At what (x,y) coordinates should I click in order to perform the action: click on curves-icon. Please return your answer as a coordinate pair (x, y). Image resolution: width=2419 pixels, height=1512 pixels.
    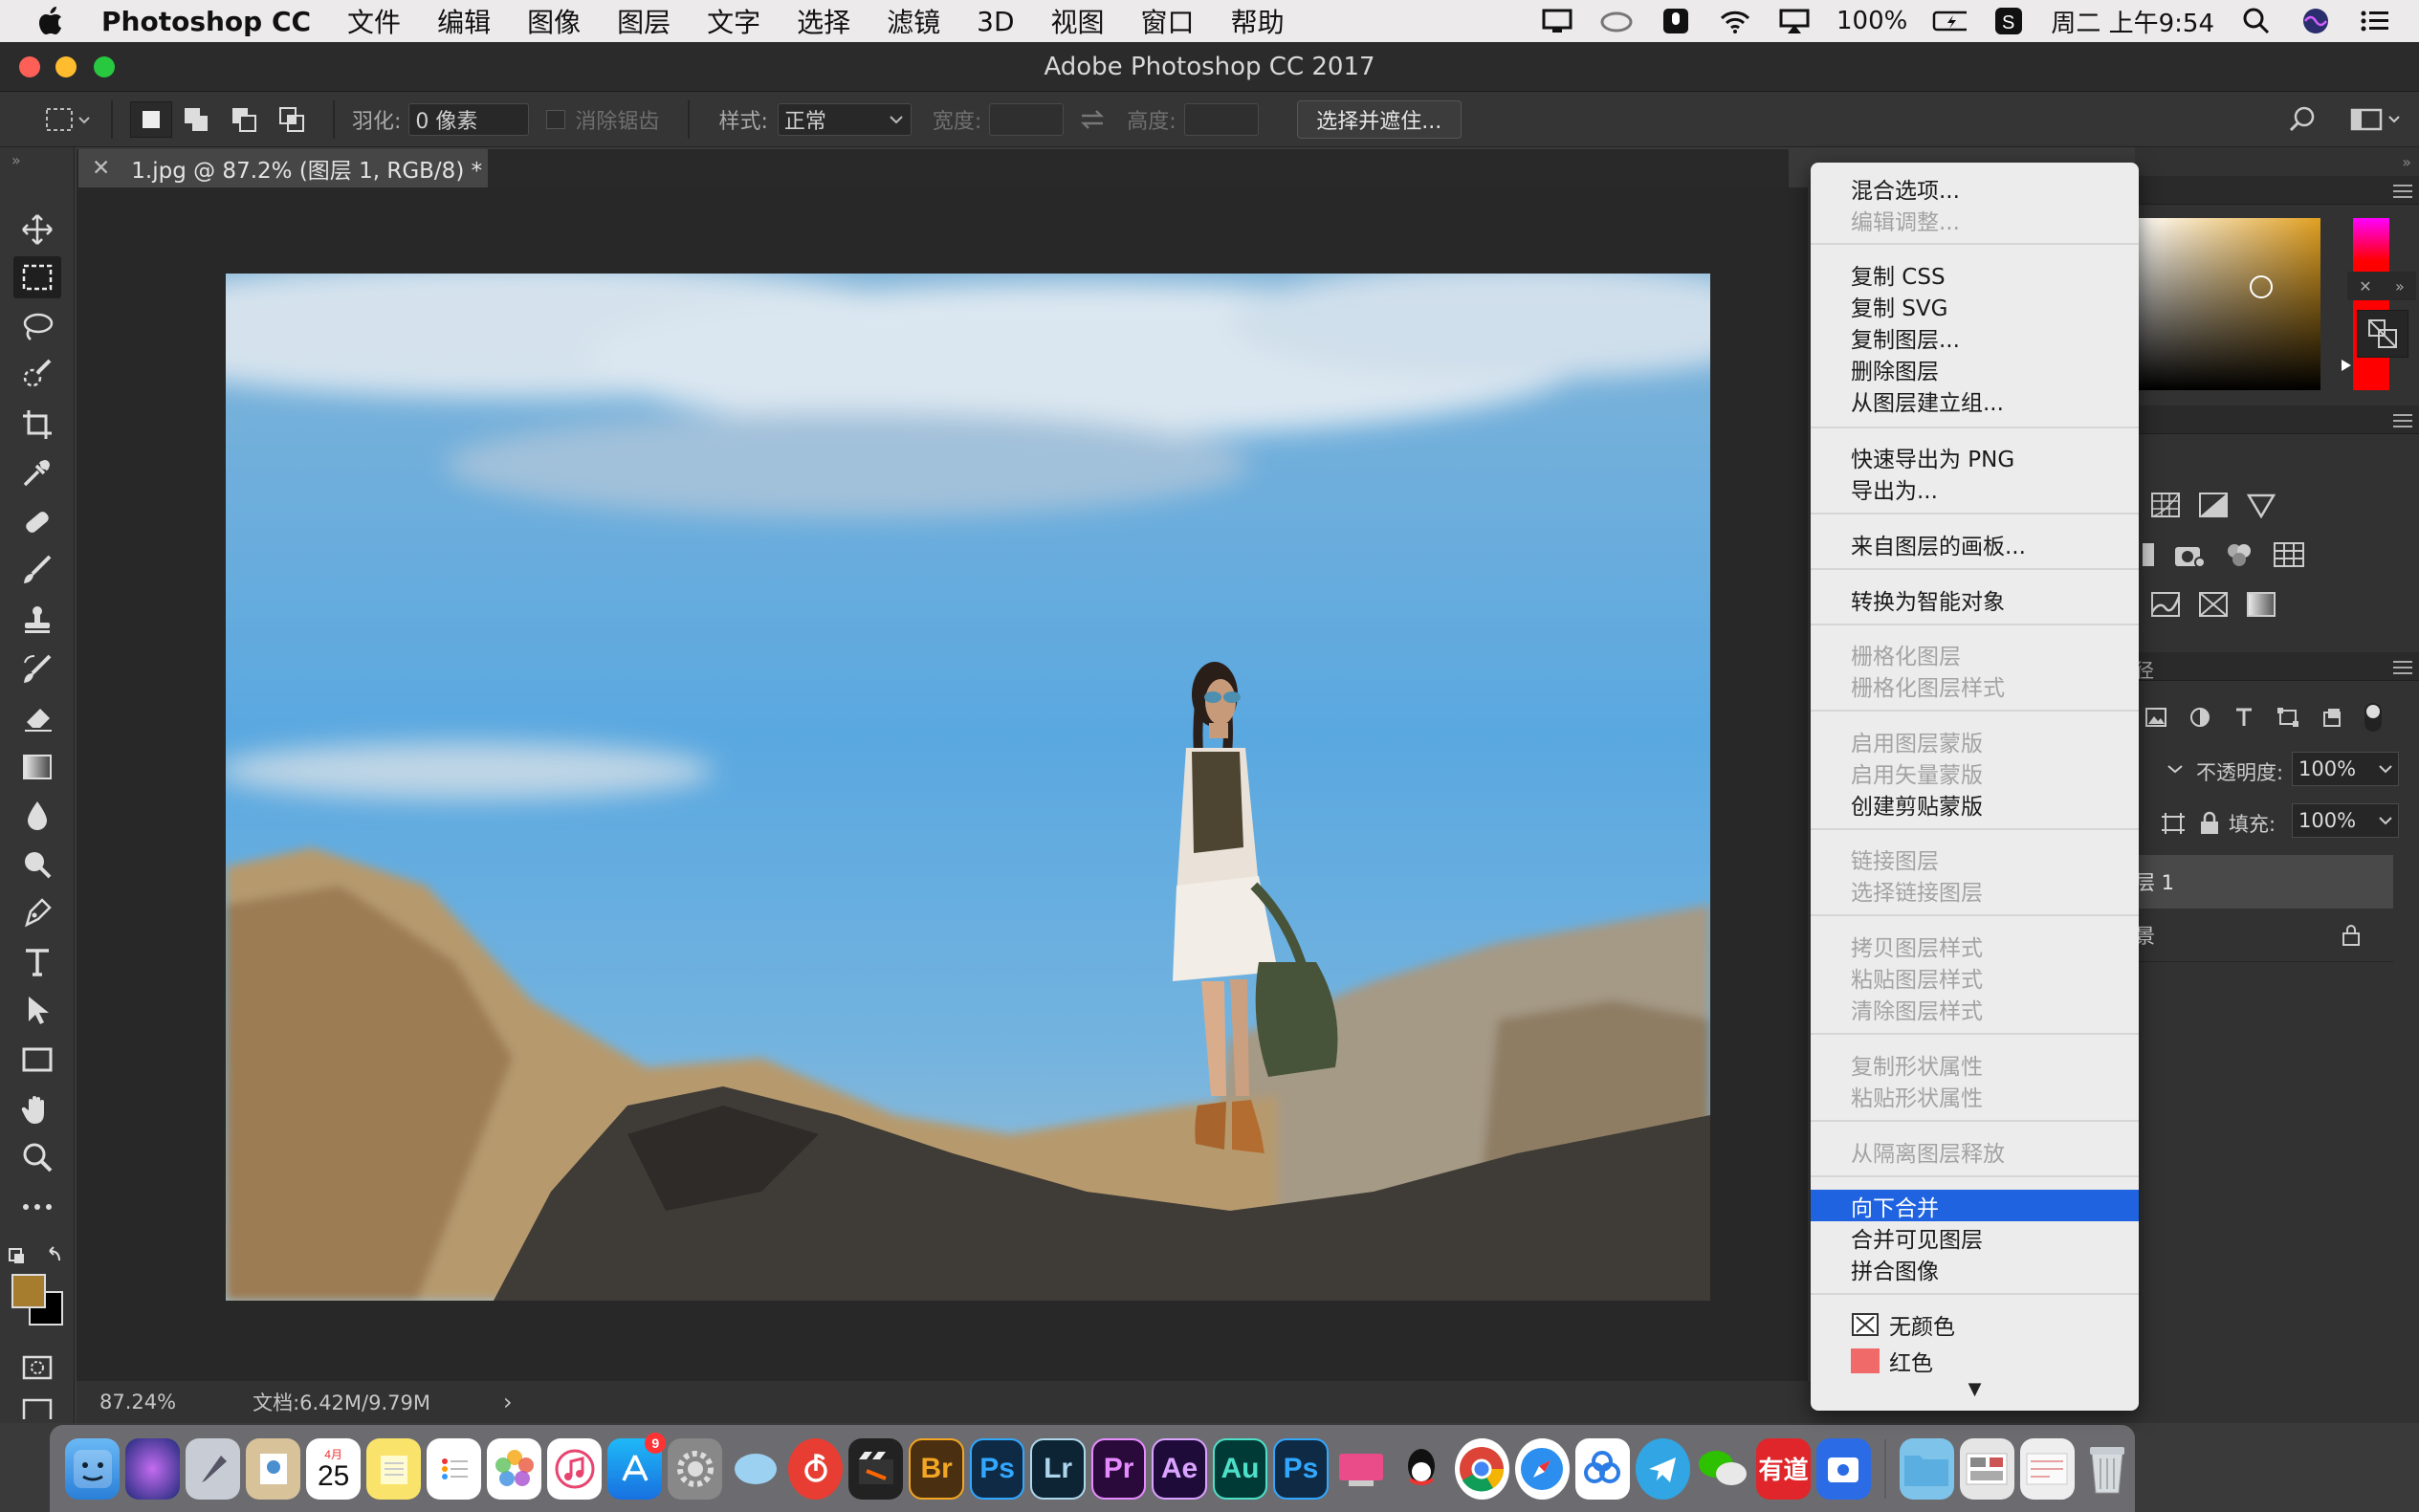
    Looking at the image, I should click on (2165, 505).